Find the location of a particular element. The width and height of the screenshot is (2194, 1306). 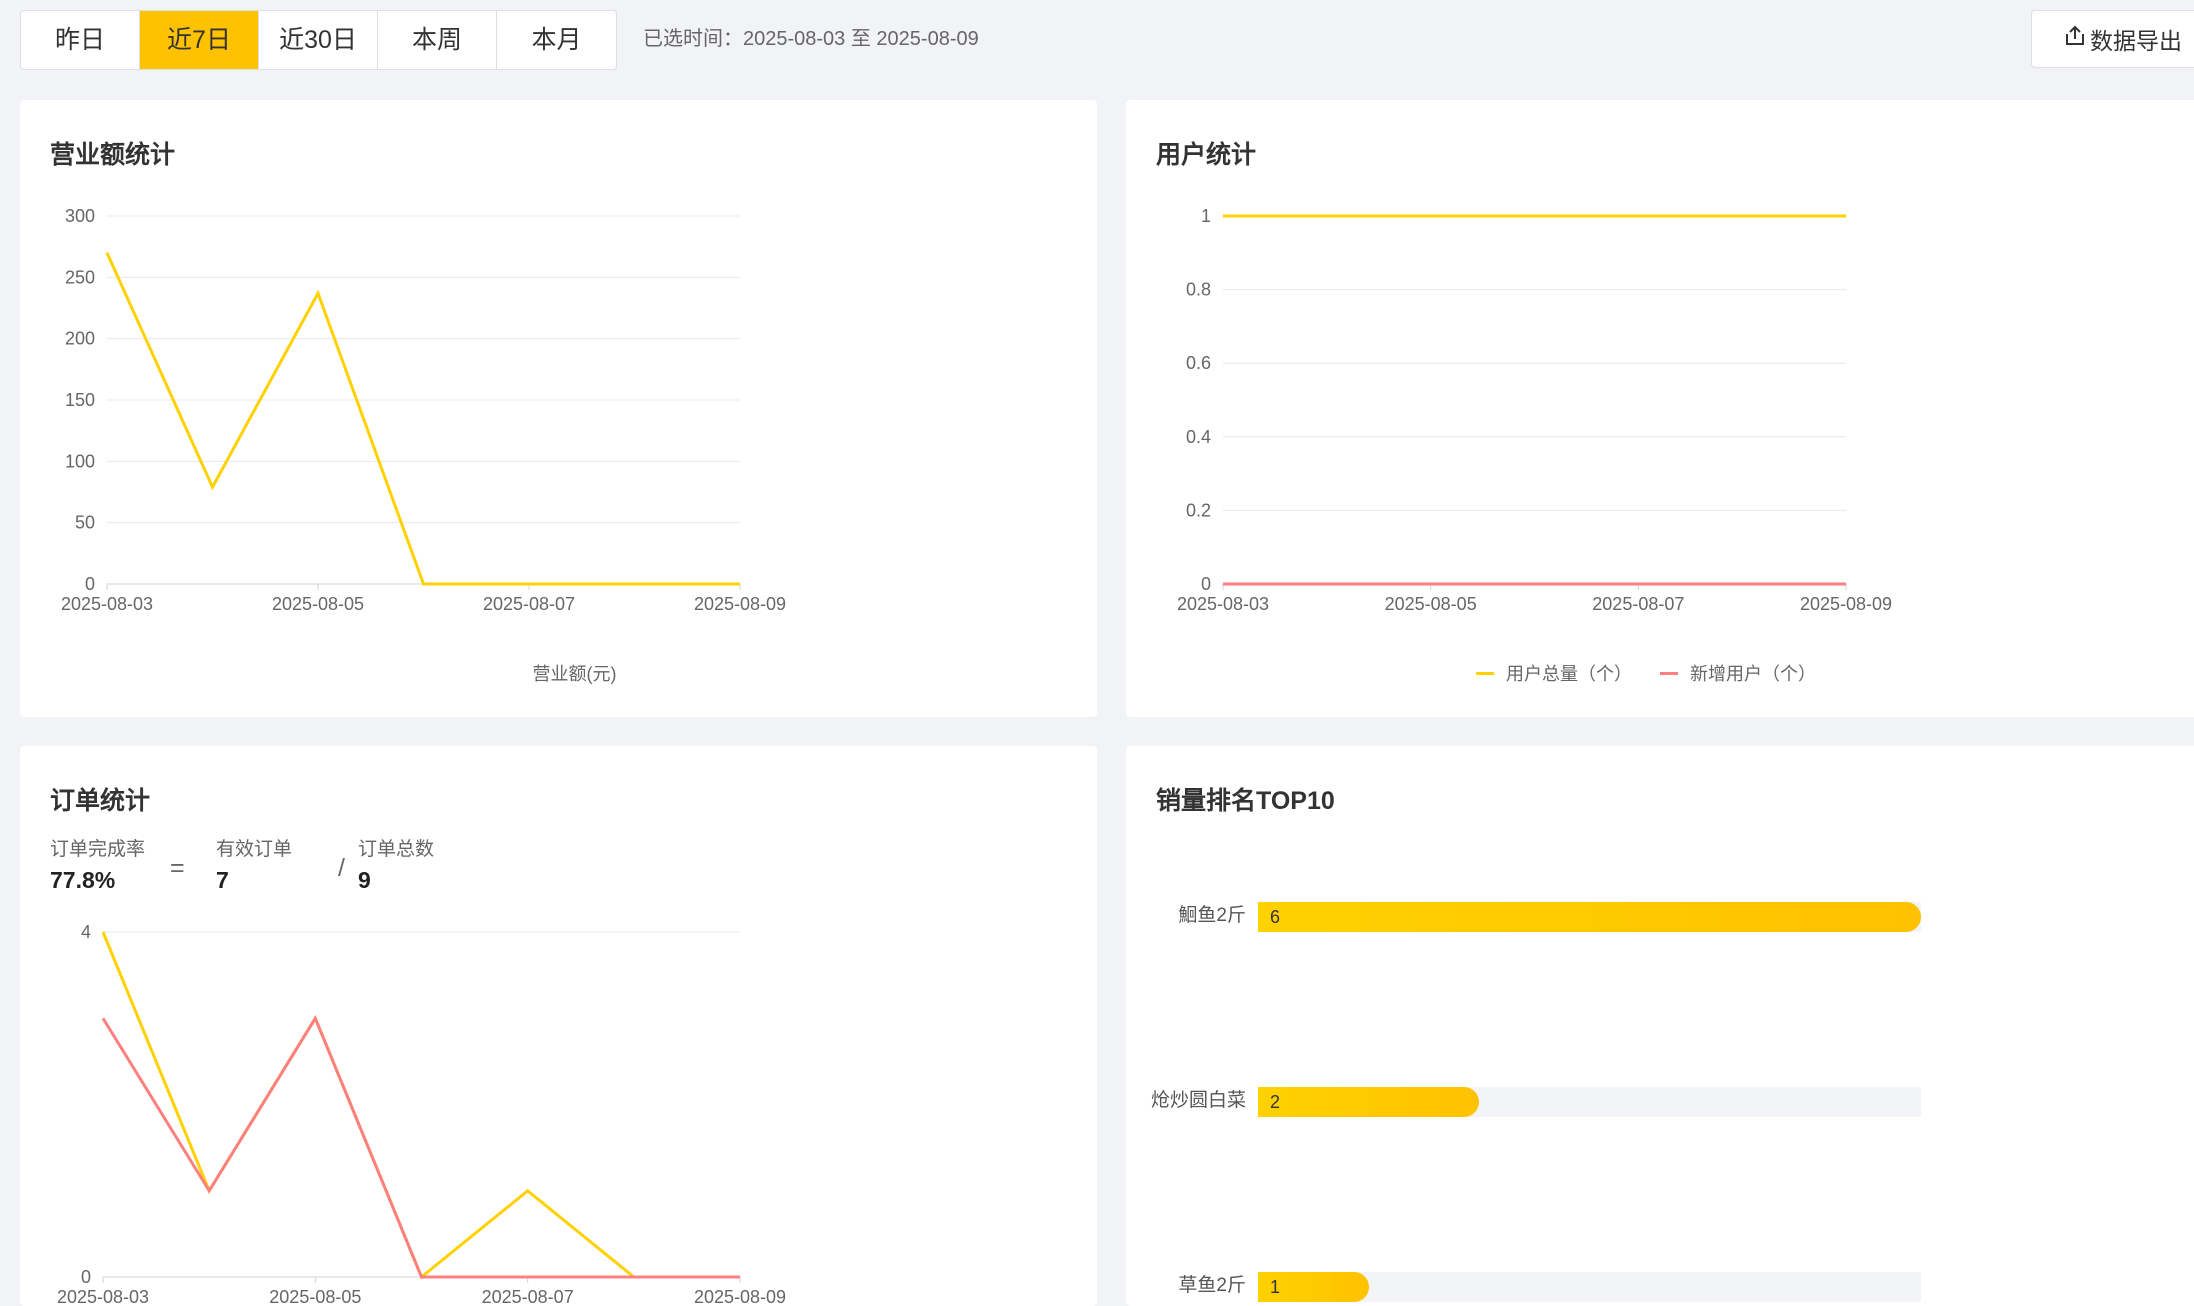

export-button: 数据导出 is located at coordinates (2112, 39).